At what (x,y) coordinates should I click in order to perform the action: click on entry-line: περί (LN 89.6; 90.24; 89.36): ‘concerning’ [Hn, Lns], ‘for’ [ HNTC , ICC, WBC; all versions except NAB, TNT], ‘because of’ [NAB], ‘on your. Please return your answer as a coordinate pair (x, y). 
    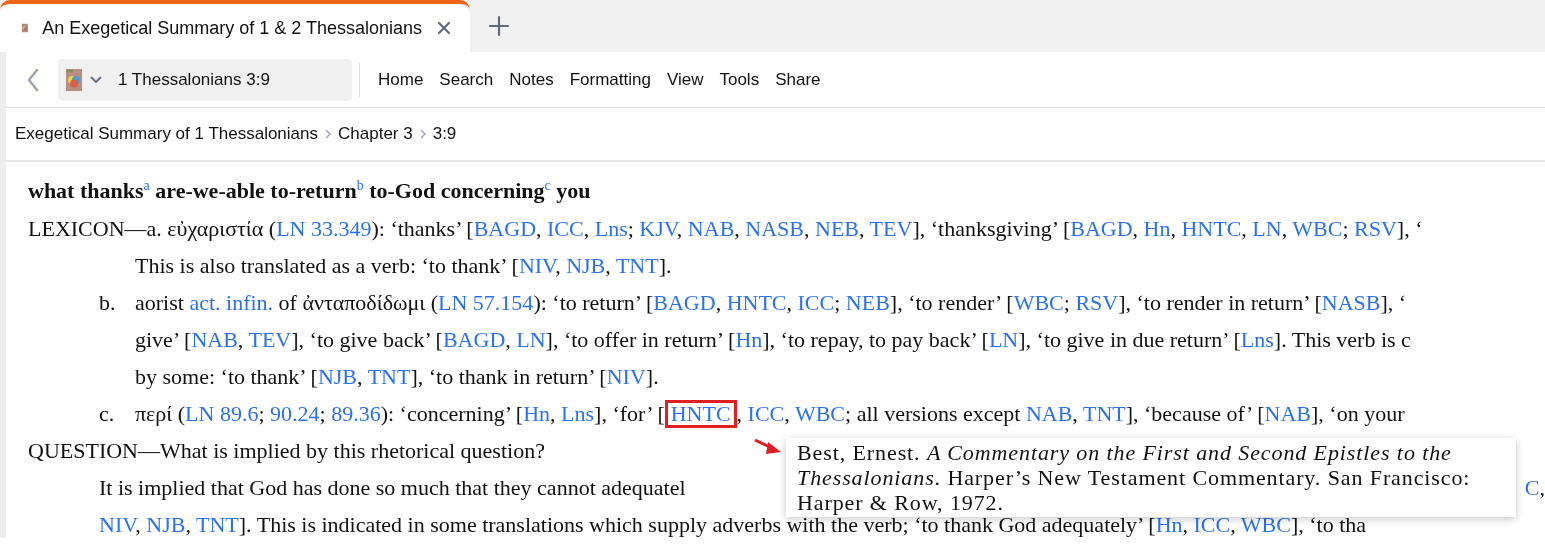
    Looking at the image, I should click on (770, 414).